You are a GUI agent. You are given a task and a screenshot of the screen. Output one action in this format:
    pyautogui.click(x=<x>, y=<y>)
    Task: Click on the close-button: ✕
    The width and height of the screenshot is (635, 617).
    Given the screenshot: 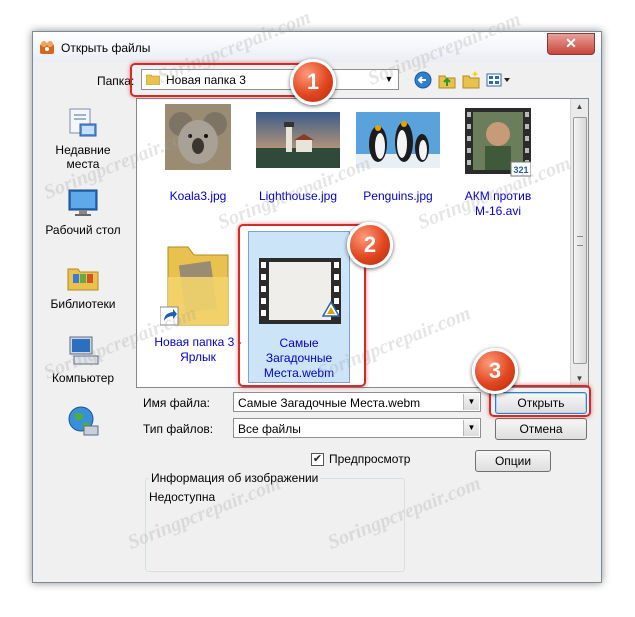 What is the action you would take?
    pyautogui.click(x=571, y=44)
    